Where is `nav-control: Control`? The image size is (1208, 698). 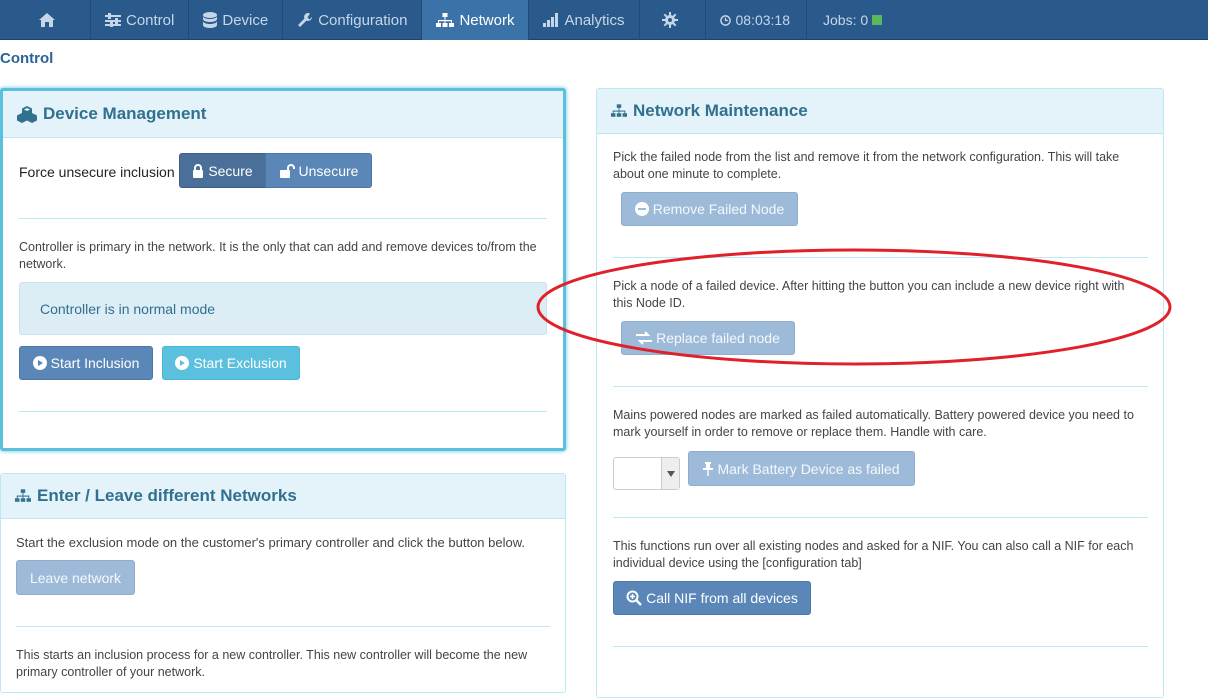
nav-control: Control is located at coordinates (140, 20).